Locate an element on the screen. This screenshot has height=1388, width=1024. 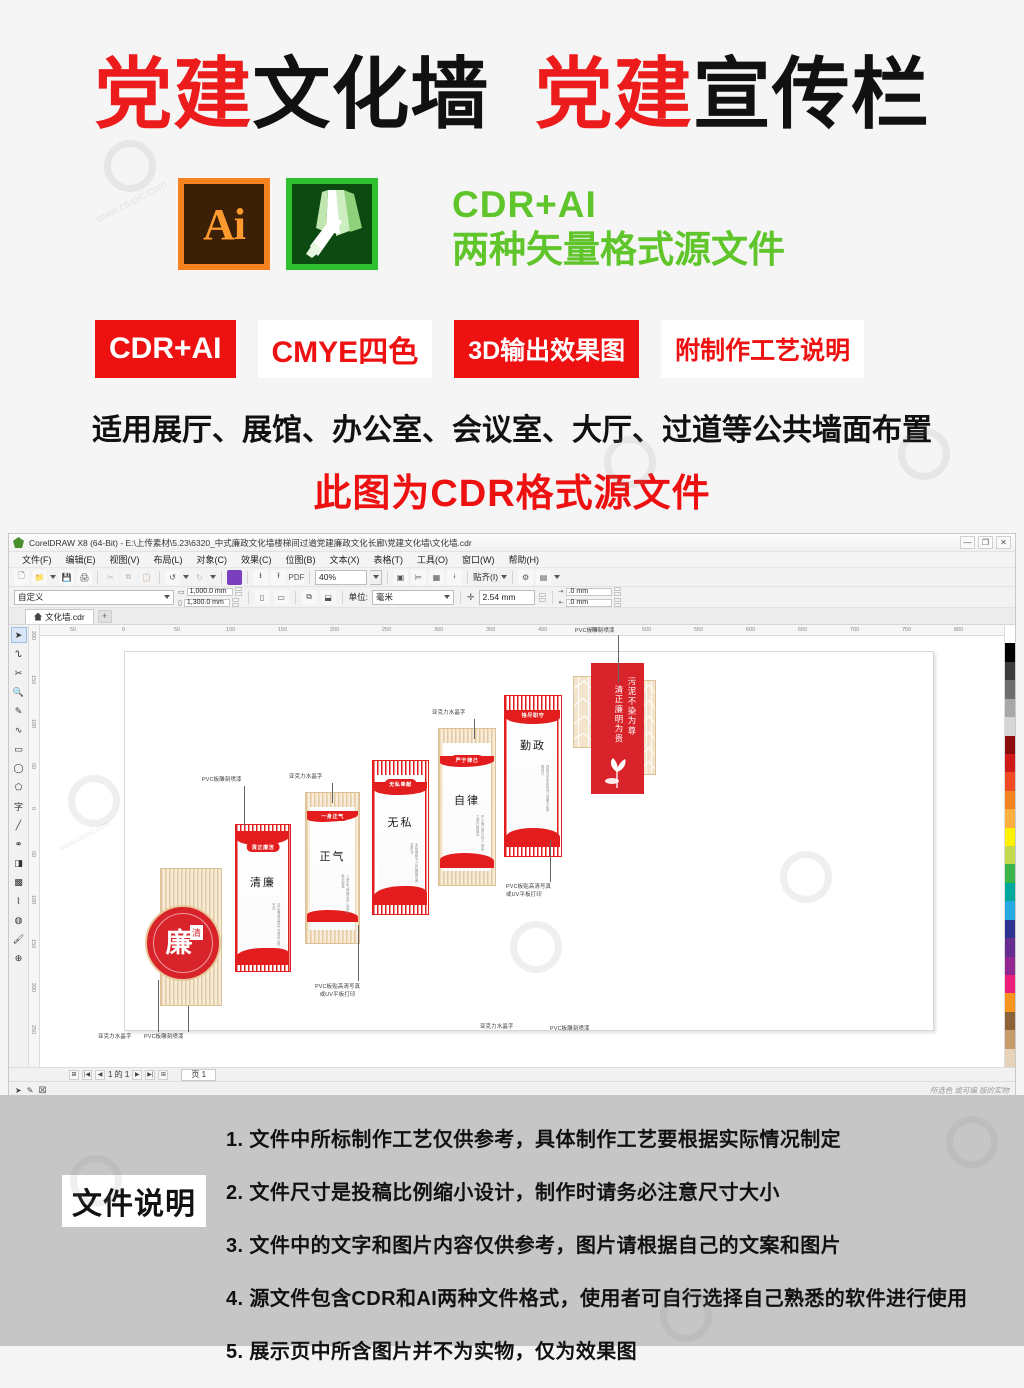
shape-tool: ᔐ is located at coordinates (19, 654).